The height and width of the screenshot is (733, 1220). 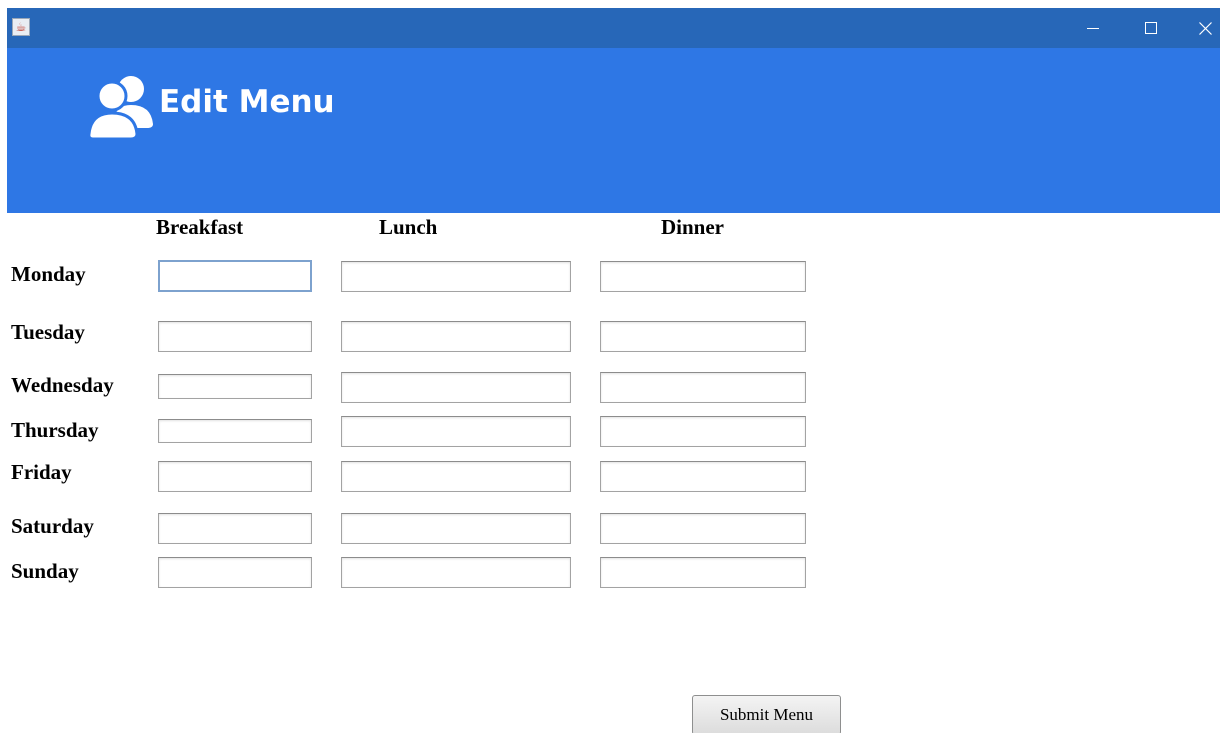 What do you see at coordinates (456, 528) in the screenshot?
I see `saturday-lunch-input` at bounding box center [456, 528].